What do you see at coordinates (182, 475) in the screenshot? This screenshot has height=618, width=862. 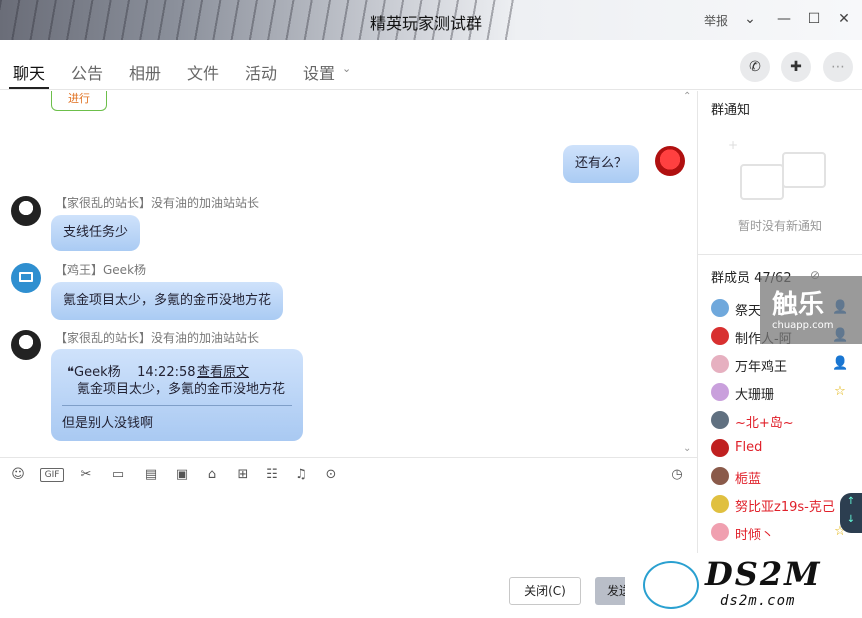 I see `image-icon: ▣` at bounding box center [182, 475].